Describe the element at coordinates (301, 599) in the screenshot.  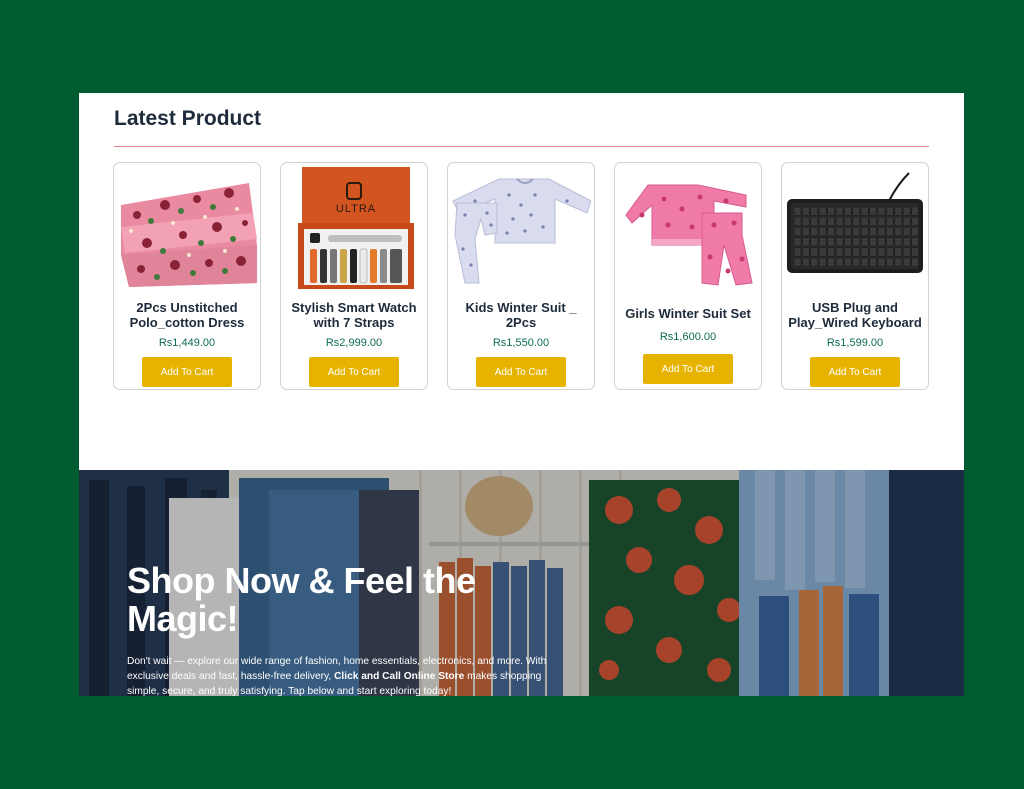
I see `hero-title: Shop Now & Feel the Magic!` at that location.